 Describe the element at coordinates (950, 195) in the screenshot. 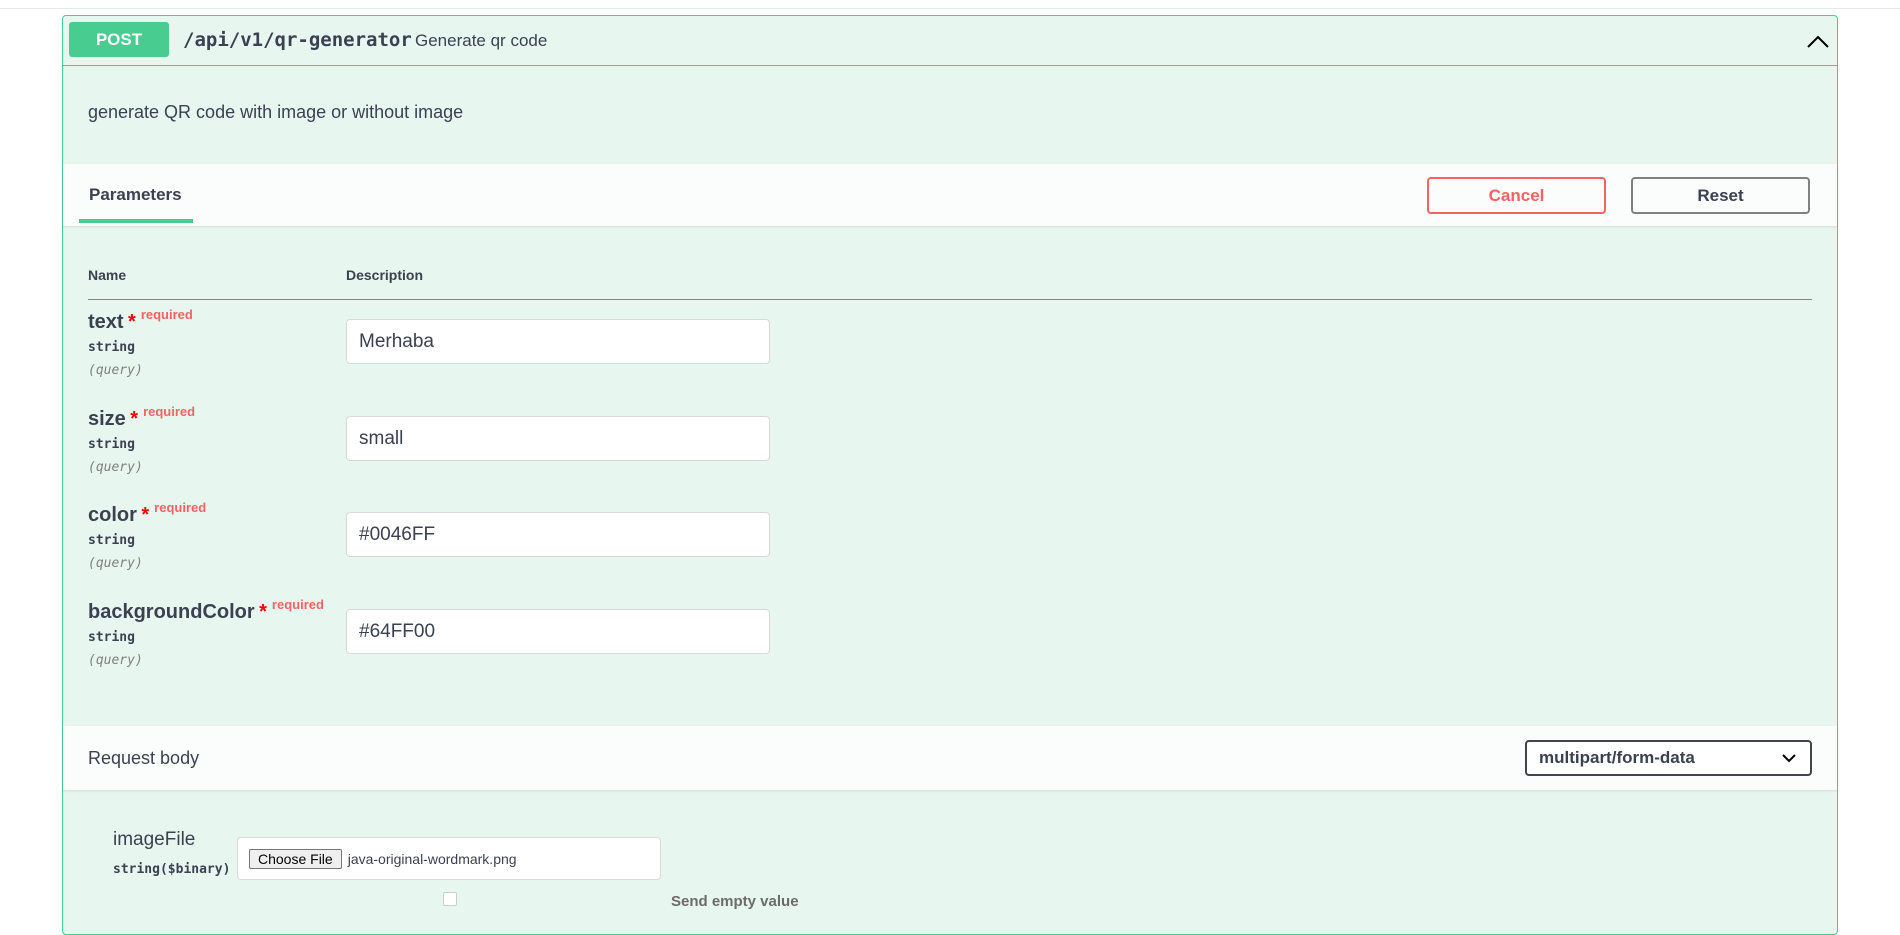

I see `parameters-header: Parameters Cancel Reset` at that location.